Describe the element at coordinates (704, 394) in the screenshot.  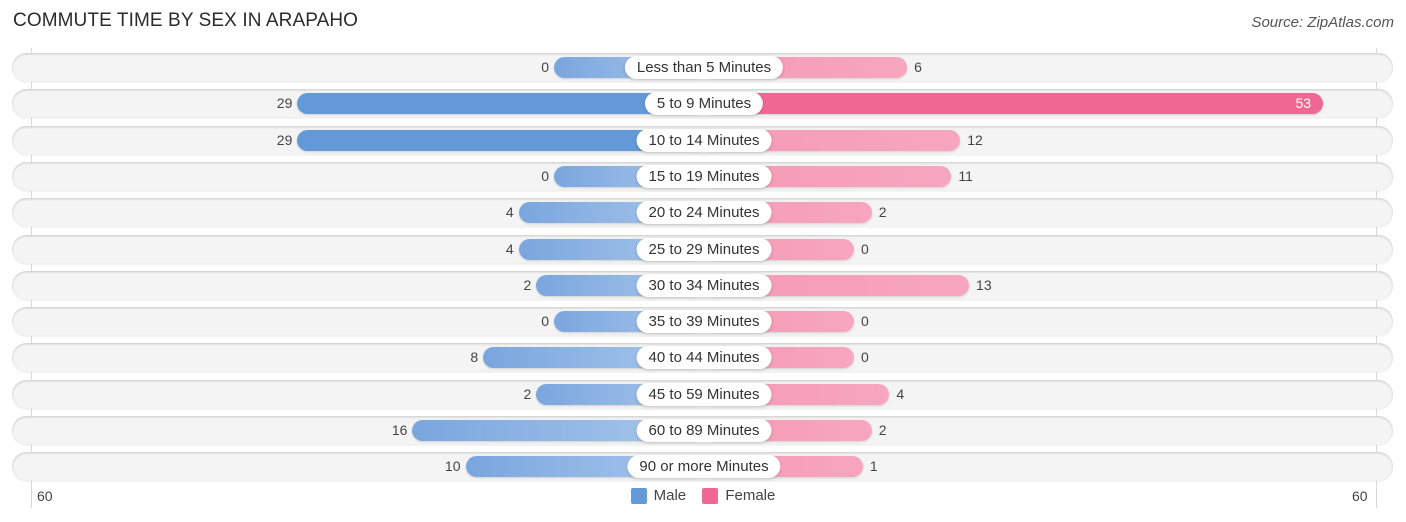
I see `category-label: 45 to 59 Minutes` at that location.